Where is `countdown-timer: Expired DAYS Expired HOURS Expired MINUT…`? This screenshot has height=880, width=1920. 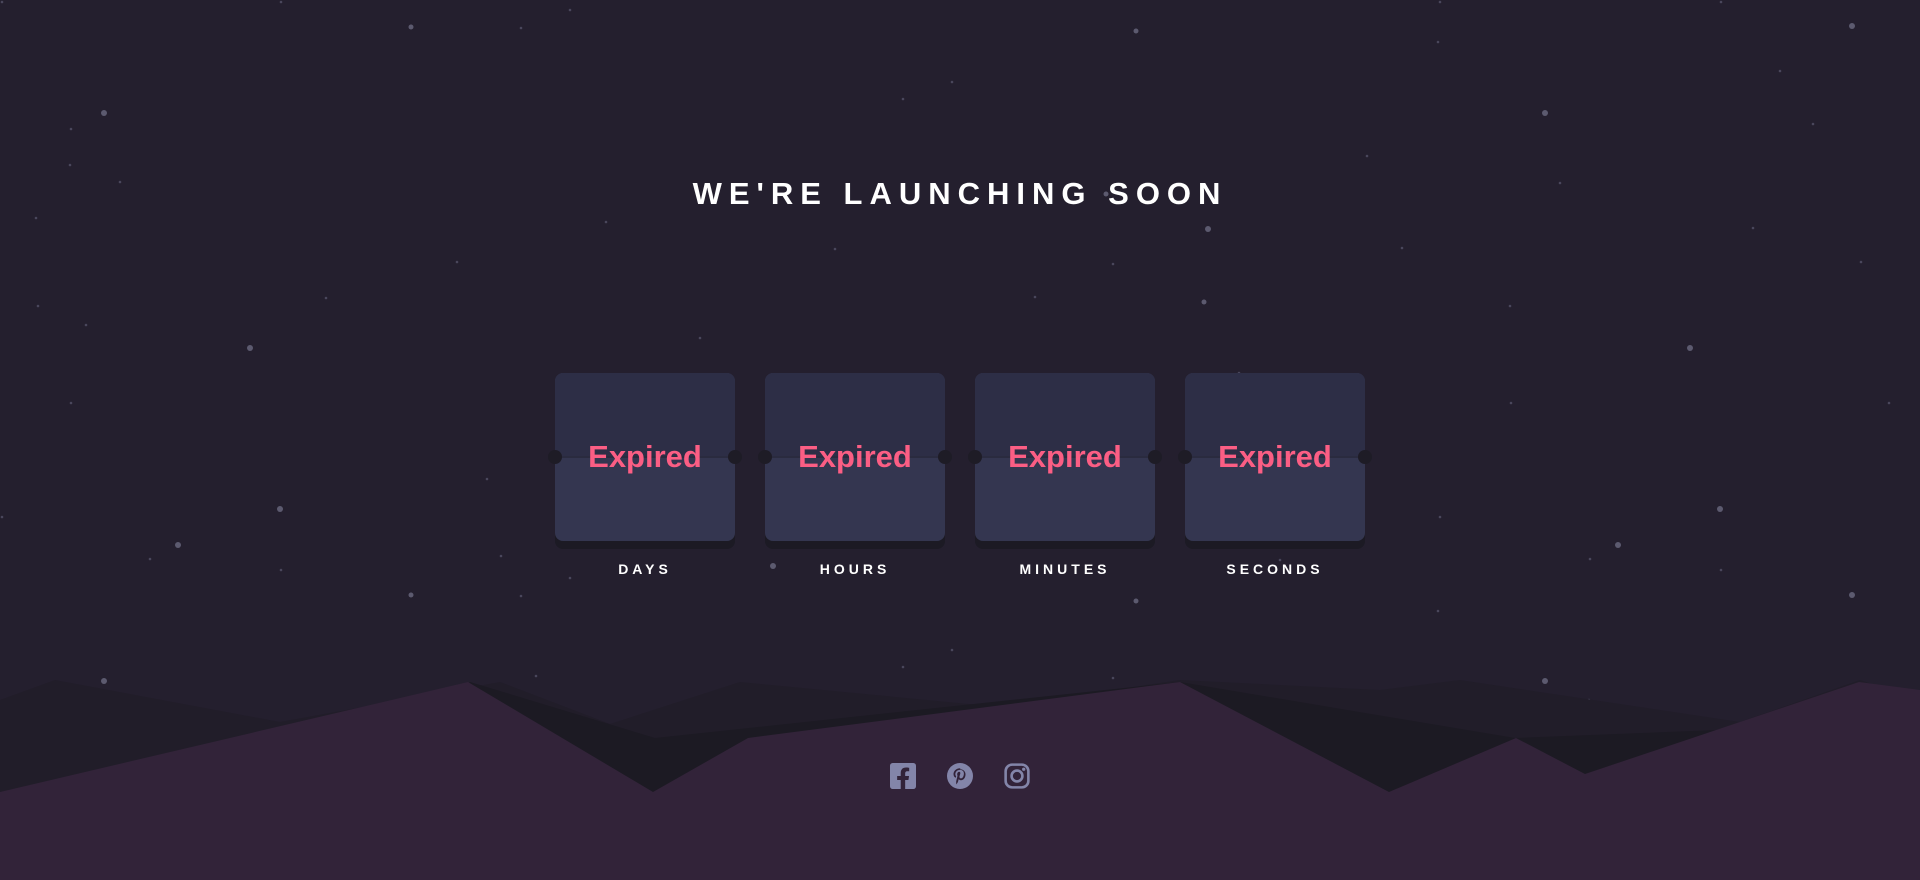 countdown-timer: Expired DAYS Expired HOURS Expired MINUT… is located at coordinates (960, 475).